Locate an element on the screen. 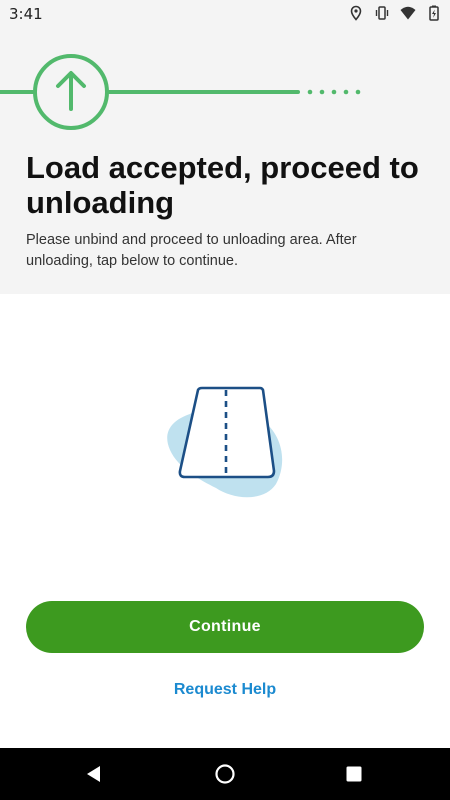 The height and width of the screenshot is (800, 450). navigation-bar is located at coordinates (225, 774).